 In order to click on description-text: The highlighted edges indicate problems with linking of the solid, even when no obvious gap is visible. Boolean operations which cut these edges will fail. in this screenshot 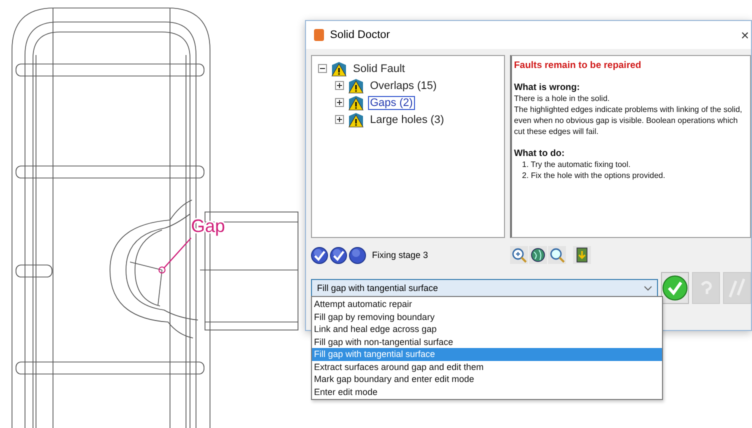, I will do `click(629, 120)`.